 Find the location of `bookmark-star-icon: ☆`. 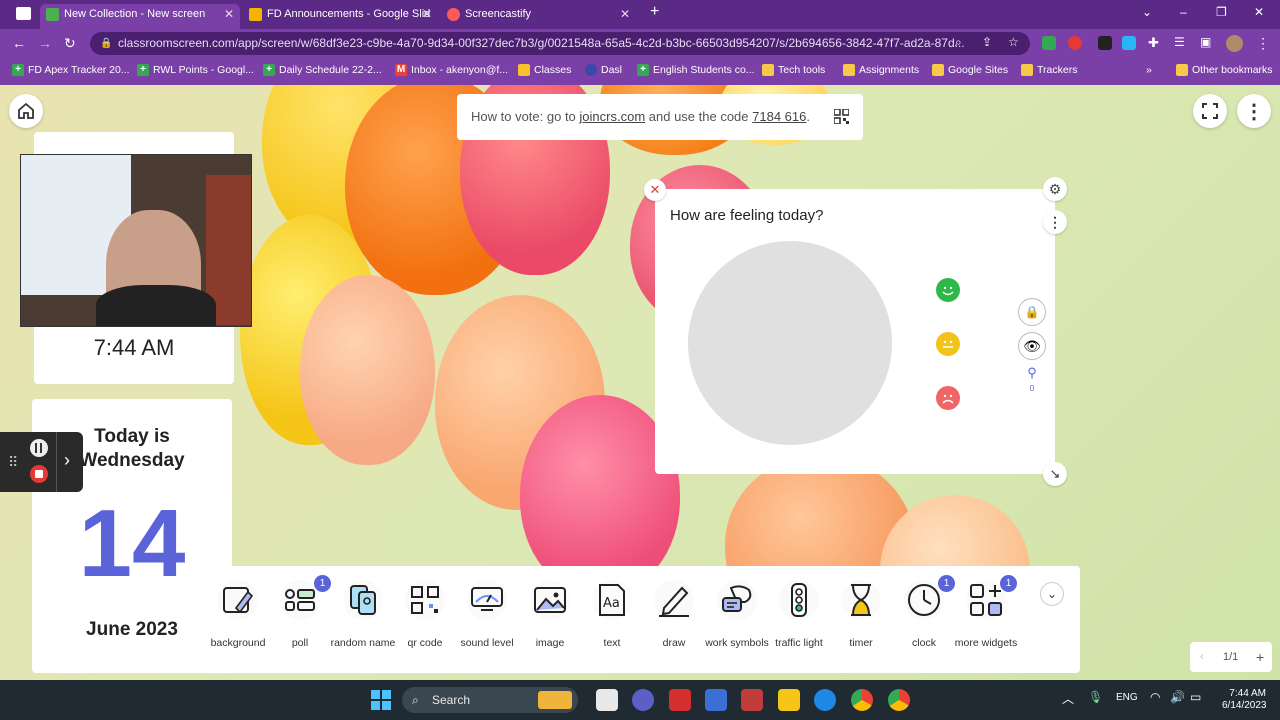

bookmark-star-icon: ☆ is located at coordinates (1013, 42).